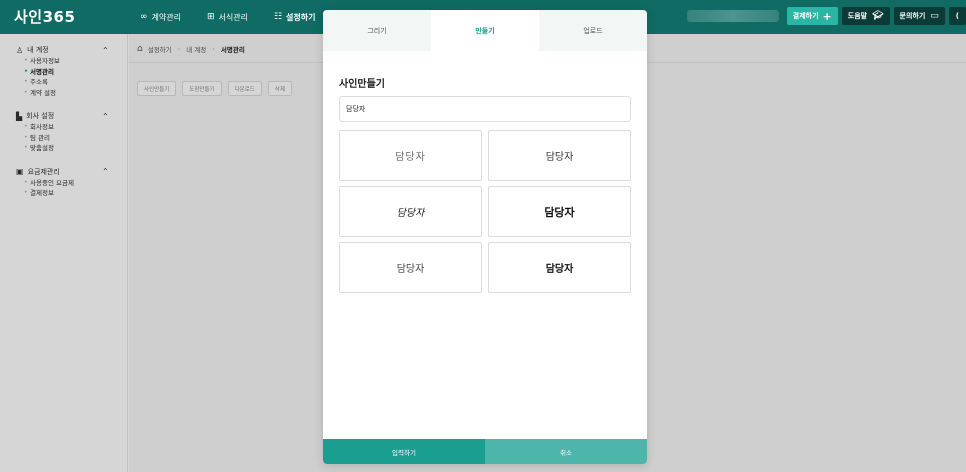 The image size is (966, 472). I want to click on sidebar-group-company: ▙ 회사 설정 ⌃ 회사정보 팀 관리 맞춤설정, so click(63, 132).